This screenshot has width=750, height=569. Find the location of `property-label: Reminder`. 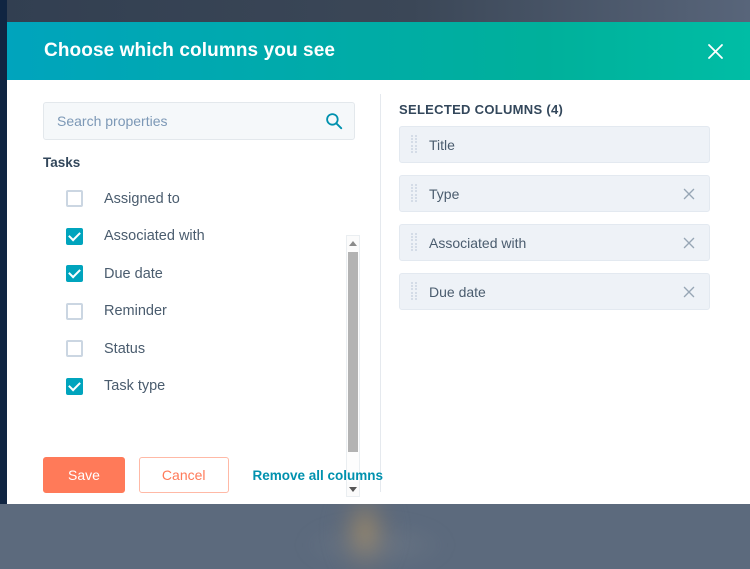

property-label: Reminder is located at coordinates (135, 311).